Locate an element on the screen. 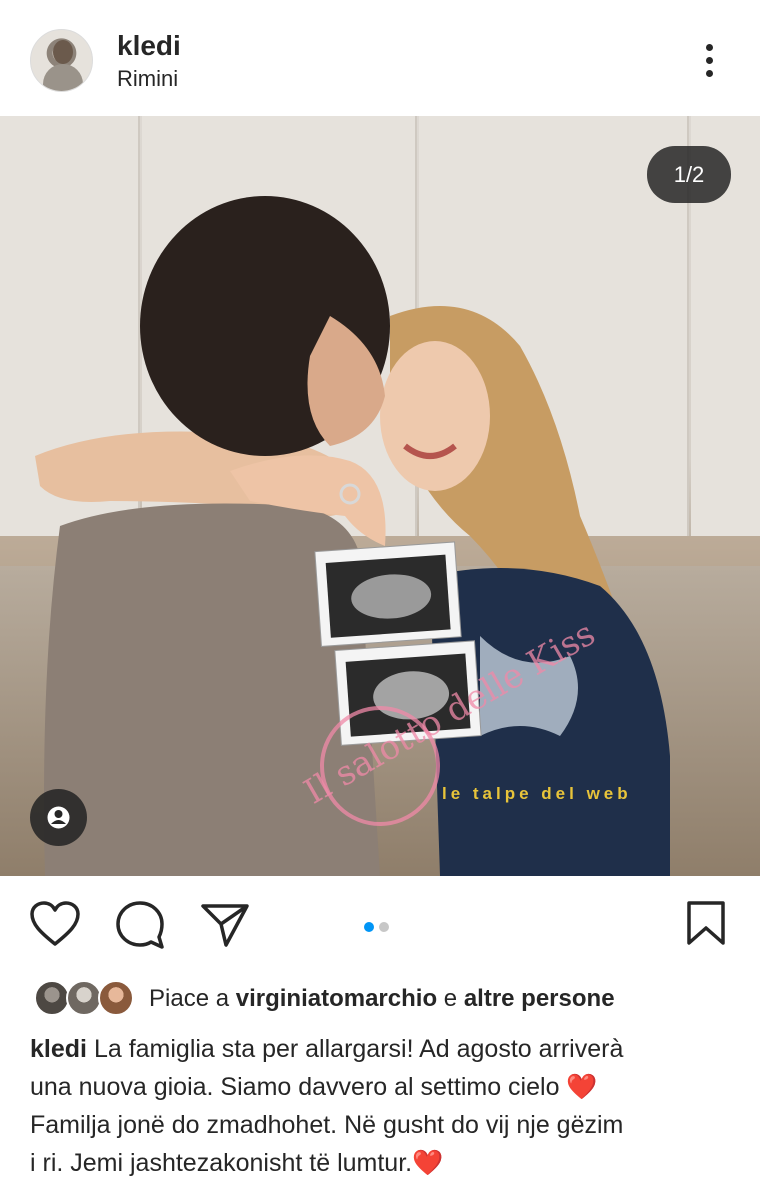 This screenshot has height=1200, width=760. caption-line: i ri. Jemi jashtezakonisht të lumtur.❤️ is located at coordinates (387, 1163).